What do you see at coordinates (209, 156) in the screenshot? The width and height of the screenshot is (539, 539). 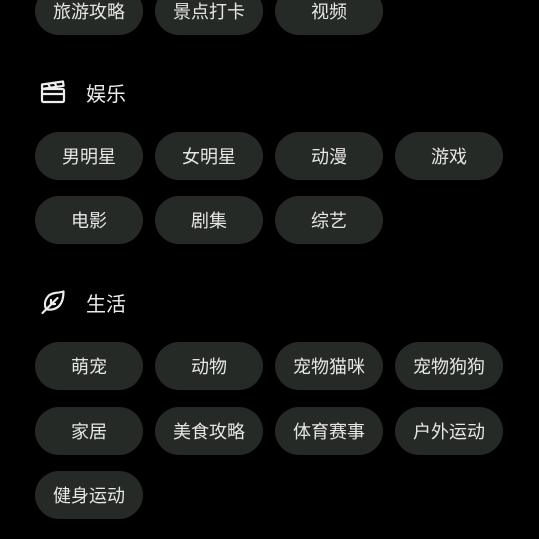 I see `chip-female-star: 女明星` at bounding box center [209, 156].